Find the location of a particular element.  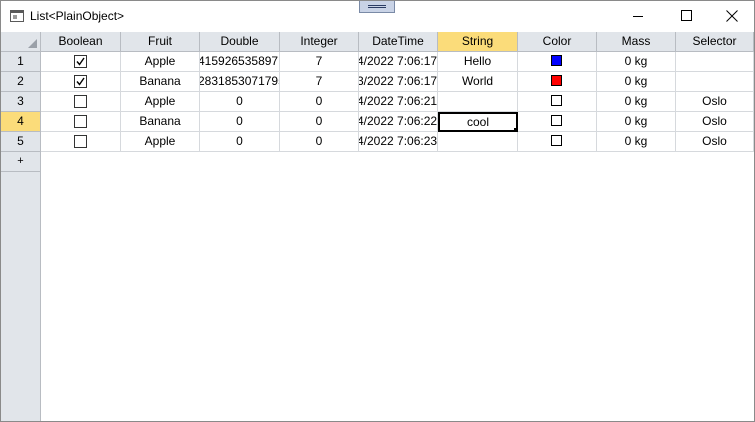

cell-datetime: 4/2022 7:06:21 is located at coordinates (398, 102).